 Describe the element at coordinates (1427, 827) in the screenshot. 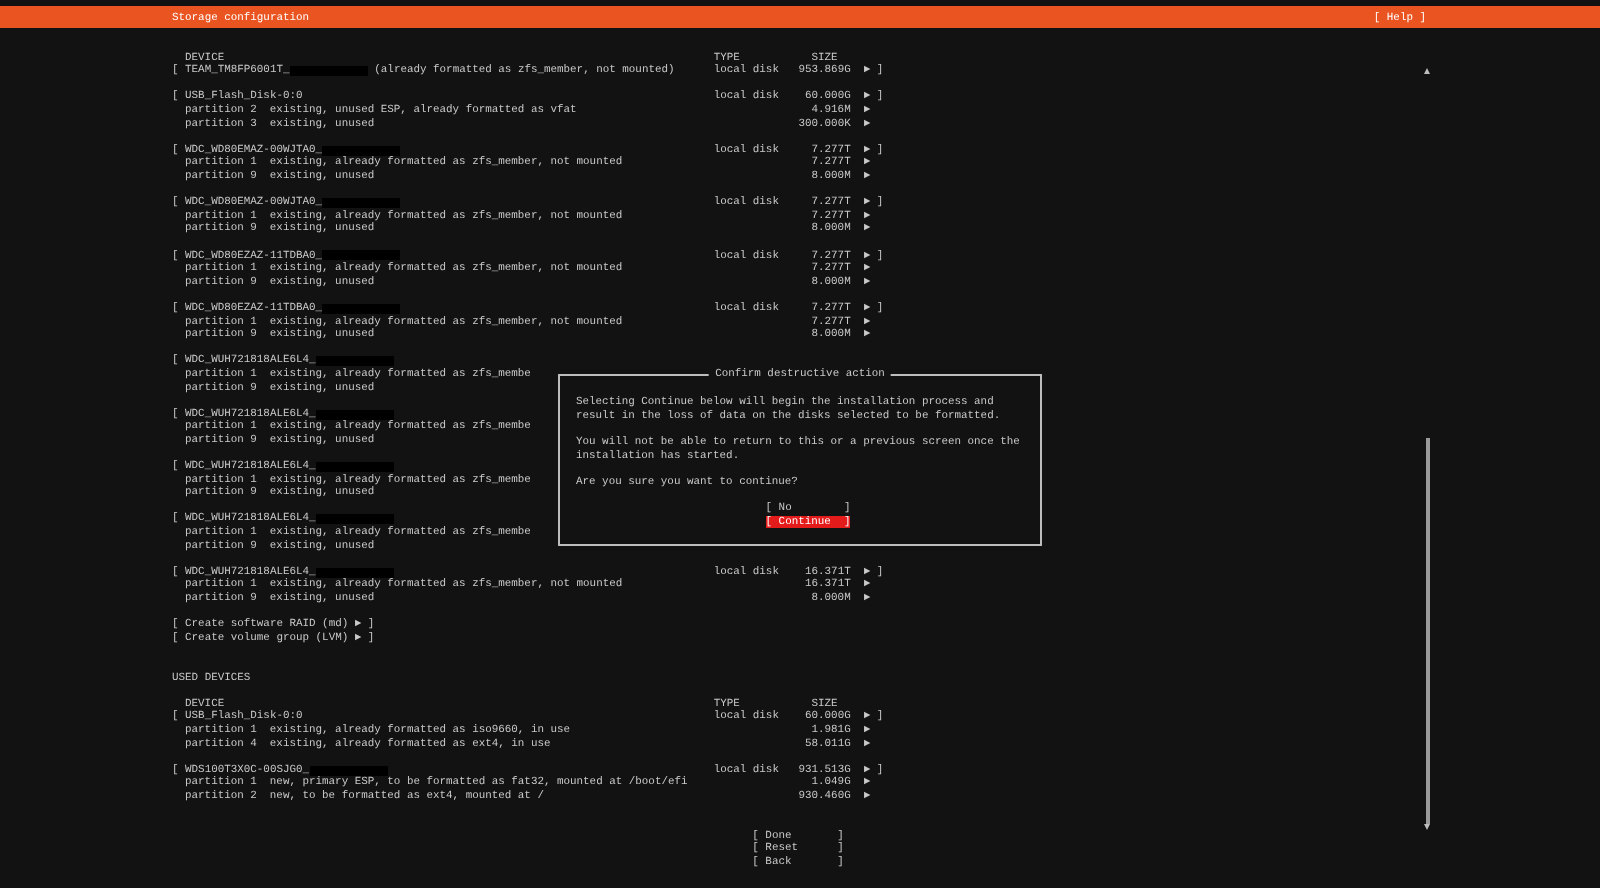

I see `scroll-down-icon` at that location.